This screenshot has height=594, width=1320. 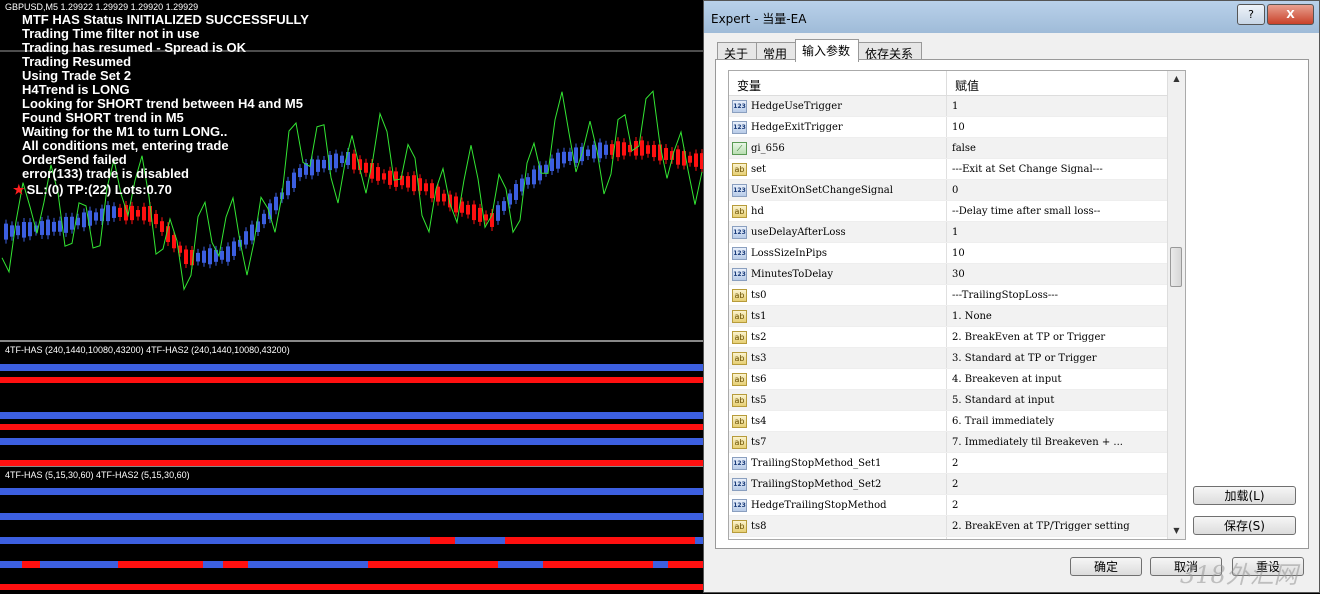 What do you see at coordinates (1011, 17) in the screenshot?
I see `dialog-titlebar: Expert - 当量-EA ? X` at bounding box center [1011, 17].